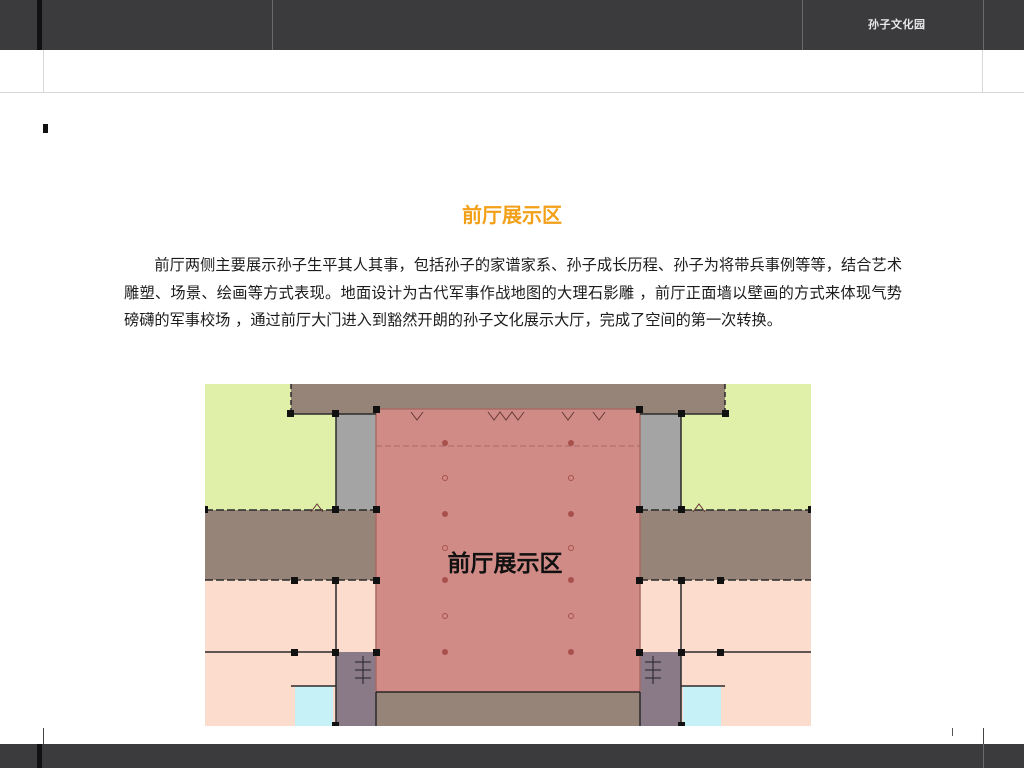 The width and height of the screenshot is (1024, 768). I want to click on bottom-bar-accent, so click(39, 756).